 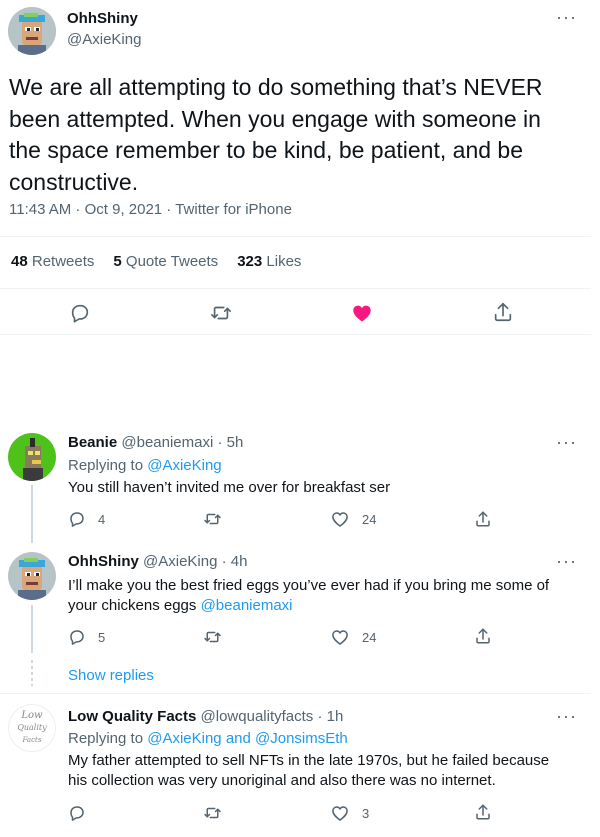 I want to click on reply-header: Low Quality Facts @lowqualityfacts · 1h, so click(x=205, y=716).